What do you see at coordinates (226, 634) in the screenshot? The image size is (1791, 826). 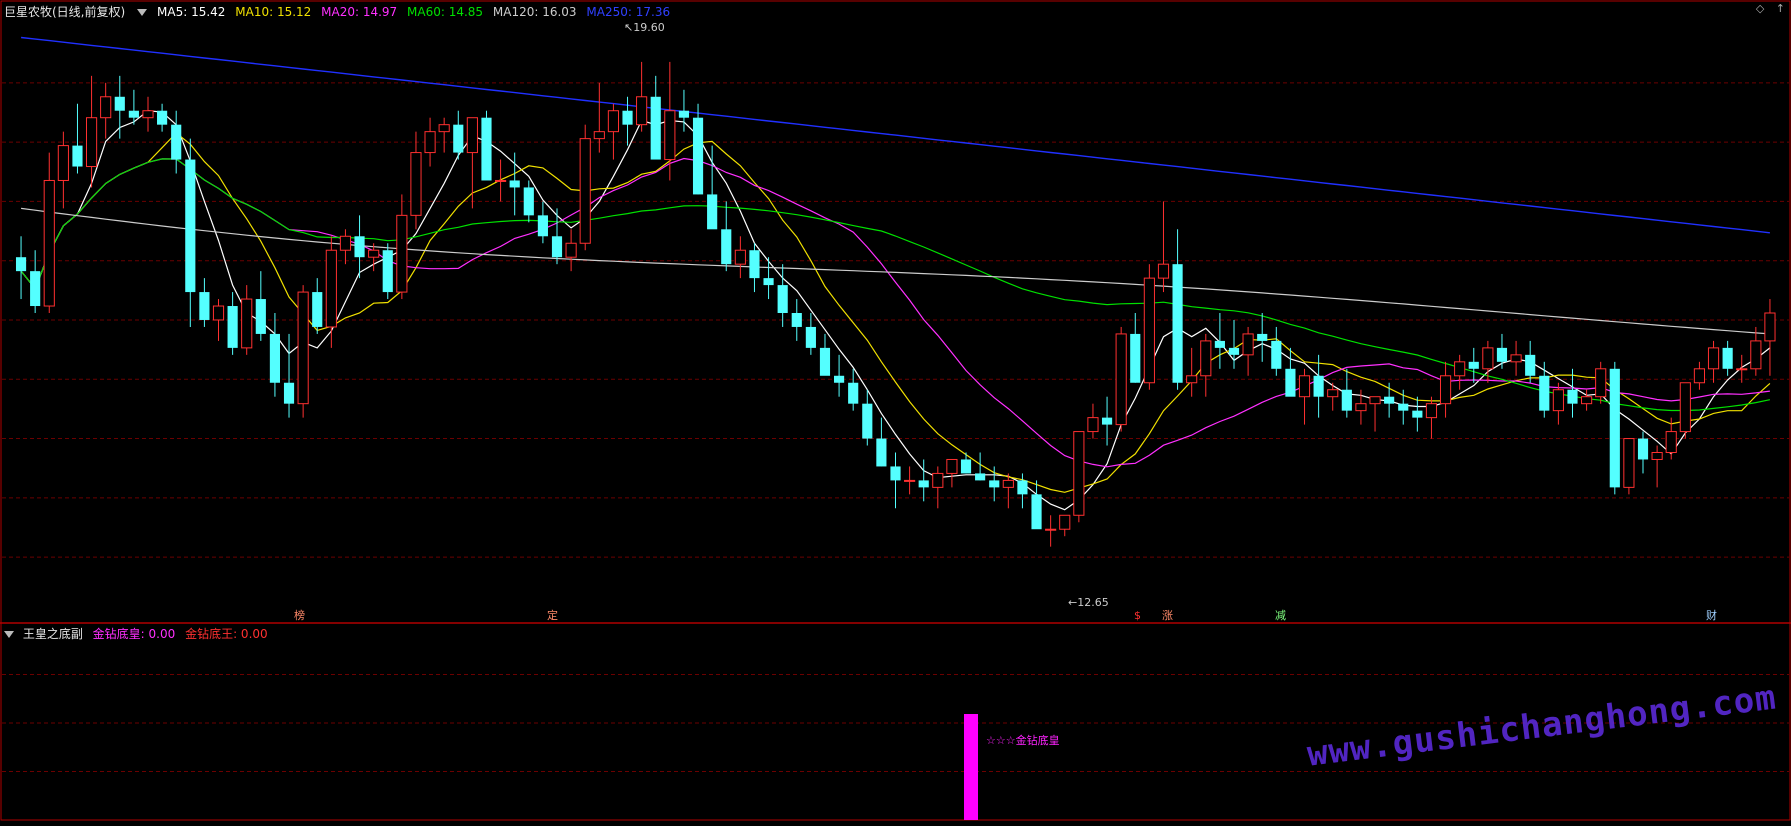 I see `jinzuan-diwang-readout: 金钻底王: 0.00` at bounding box center [226, 634].